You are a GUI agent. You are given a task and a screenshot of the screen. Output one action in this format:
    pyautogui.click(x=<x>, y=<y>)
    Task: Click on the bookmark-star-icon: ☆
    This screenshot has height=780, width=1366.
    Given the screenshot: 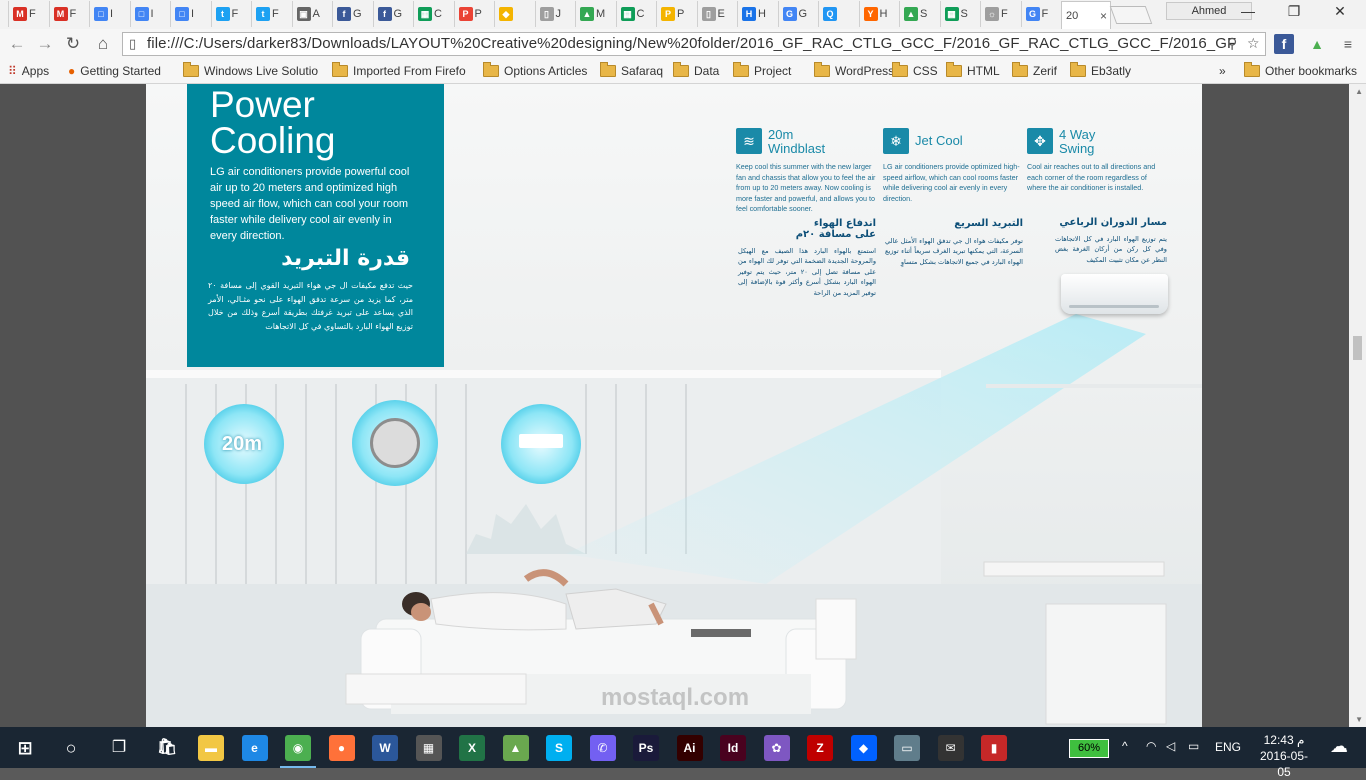 What is the action you would take?
    pyautogui.click(x=1253, y=43)
    